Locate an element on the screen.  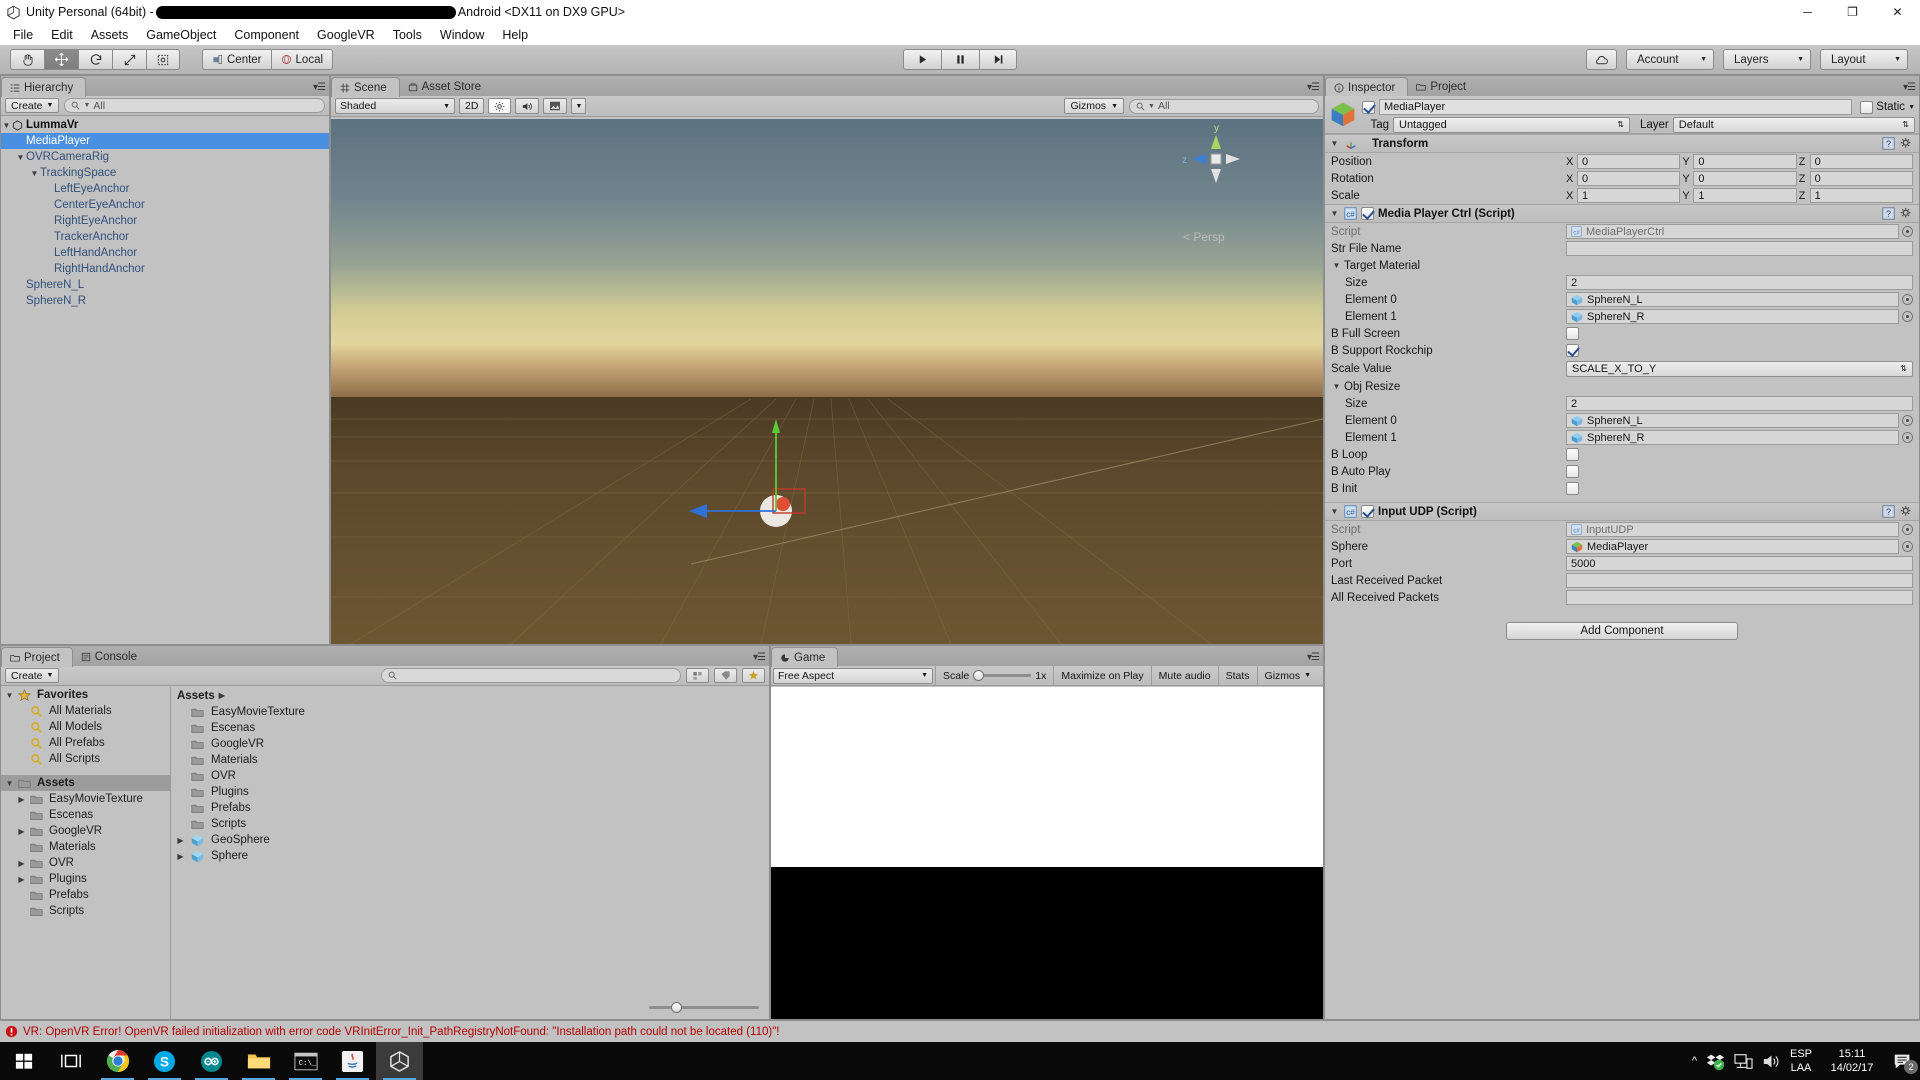
project-filter-type-button is located at coordinates (697, 675).